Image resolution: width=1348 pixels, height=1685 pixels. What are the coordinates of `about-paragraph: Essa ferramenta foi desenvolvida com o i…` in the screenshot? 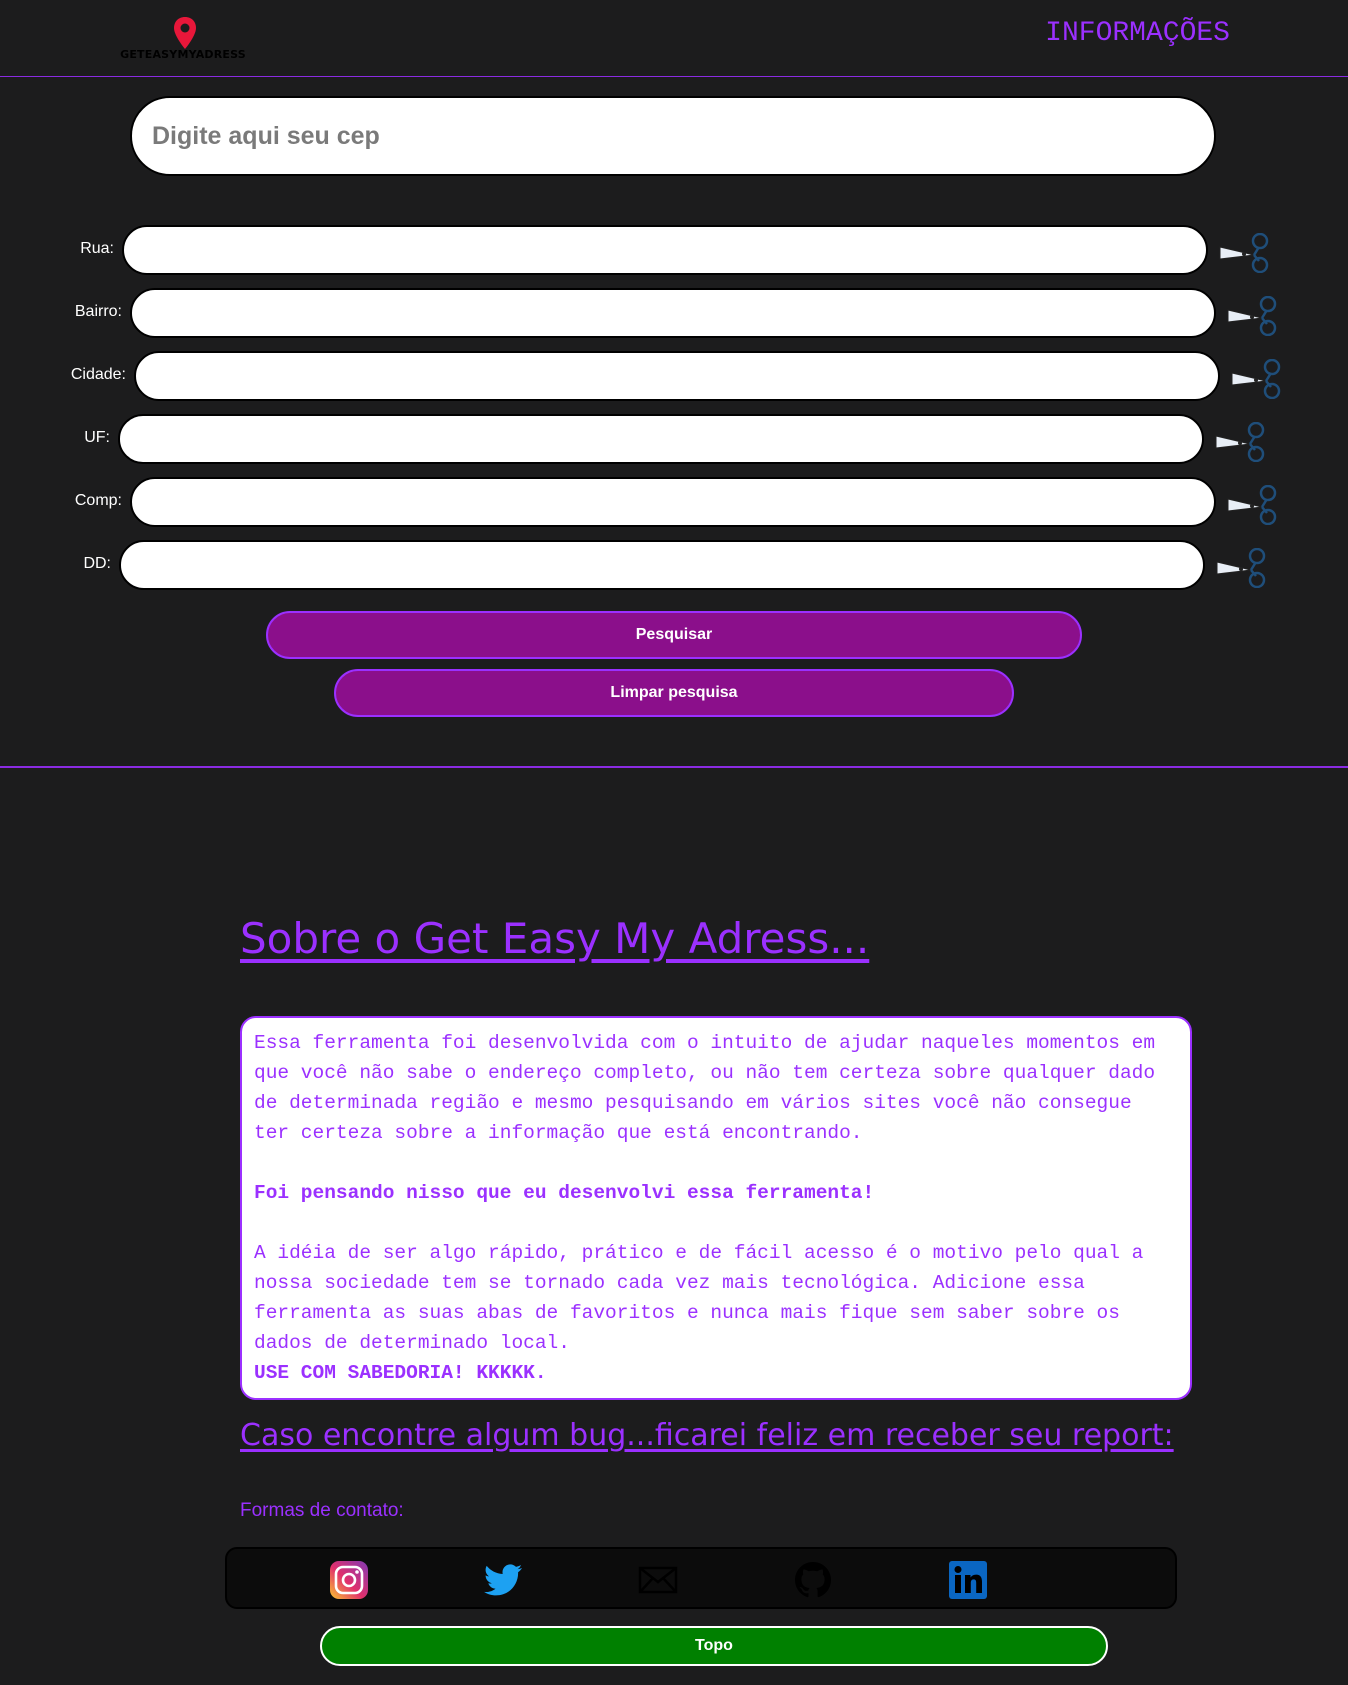 It's located at (705, 1088).